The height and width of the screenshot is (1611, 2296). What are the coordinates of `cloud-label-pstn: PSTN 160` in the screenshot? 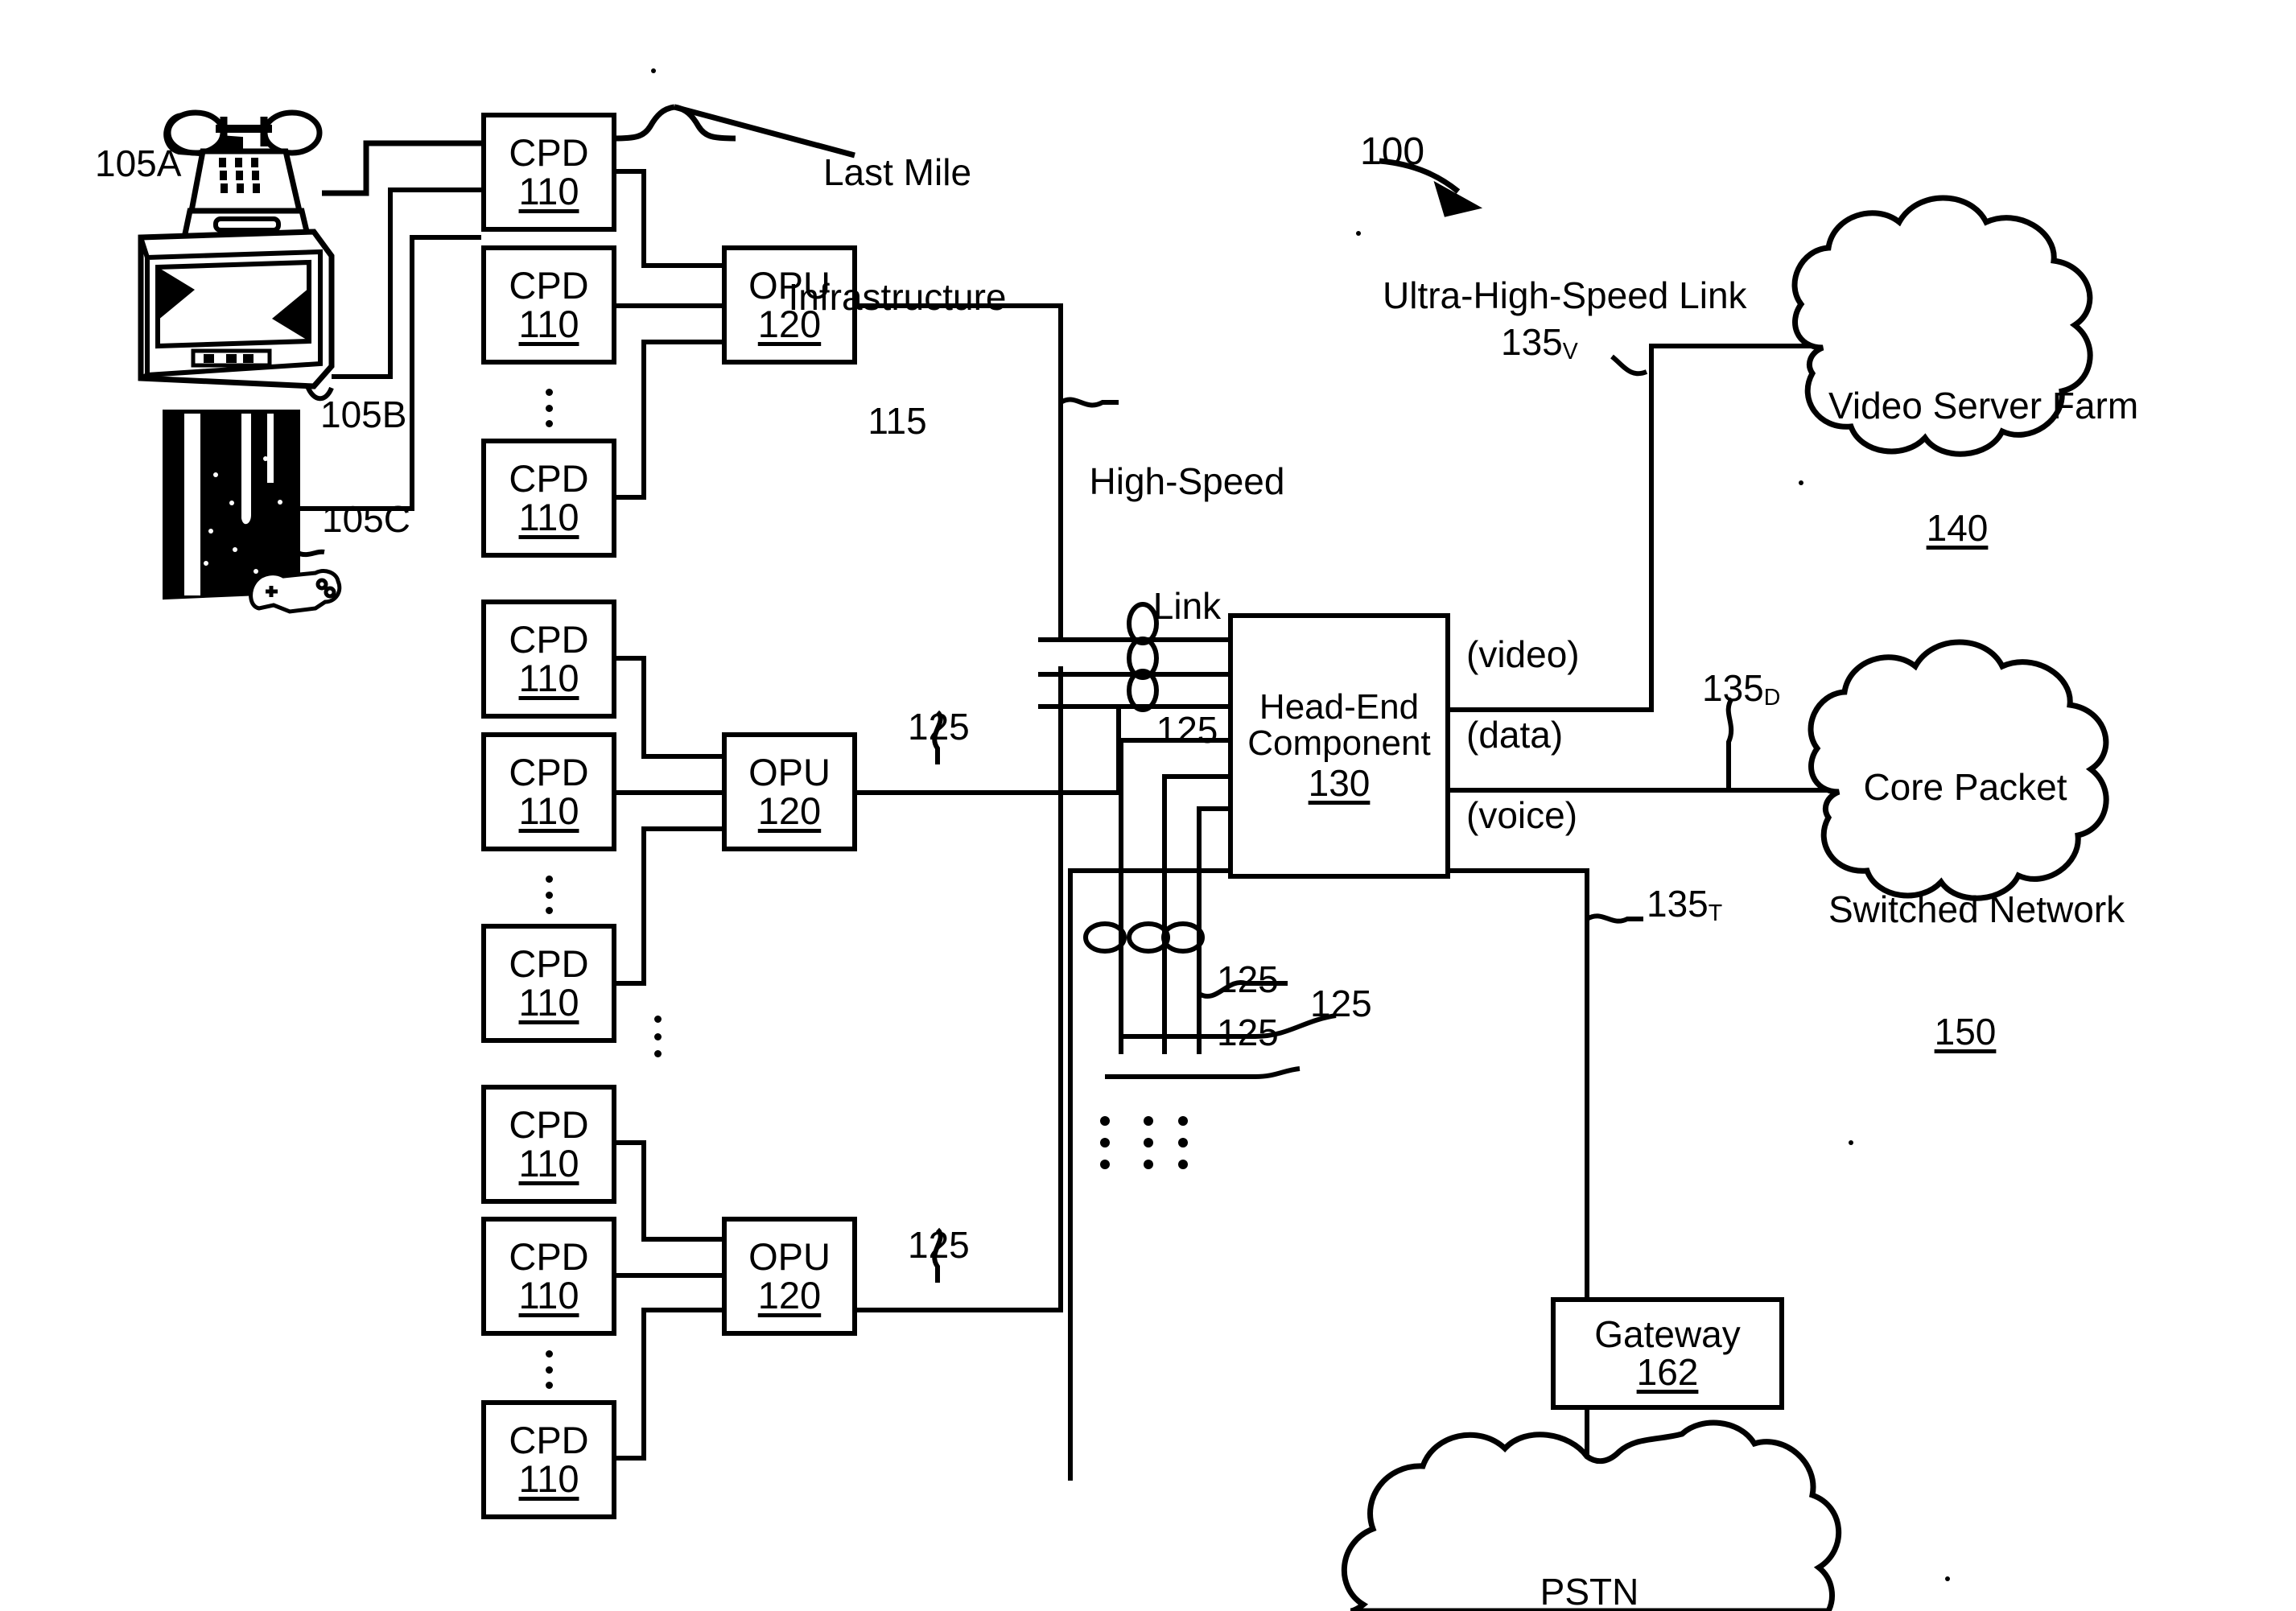 It's located at (1589, 1550).